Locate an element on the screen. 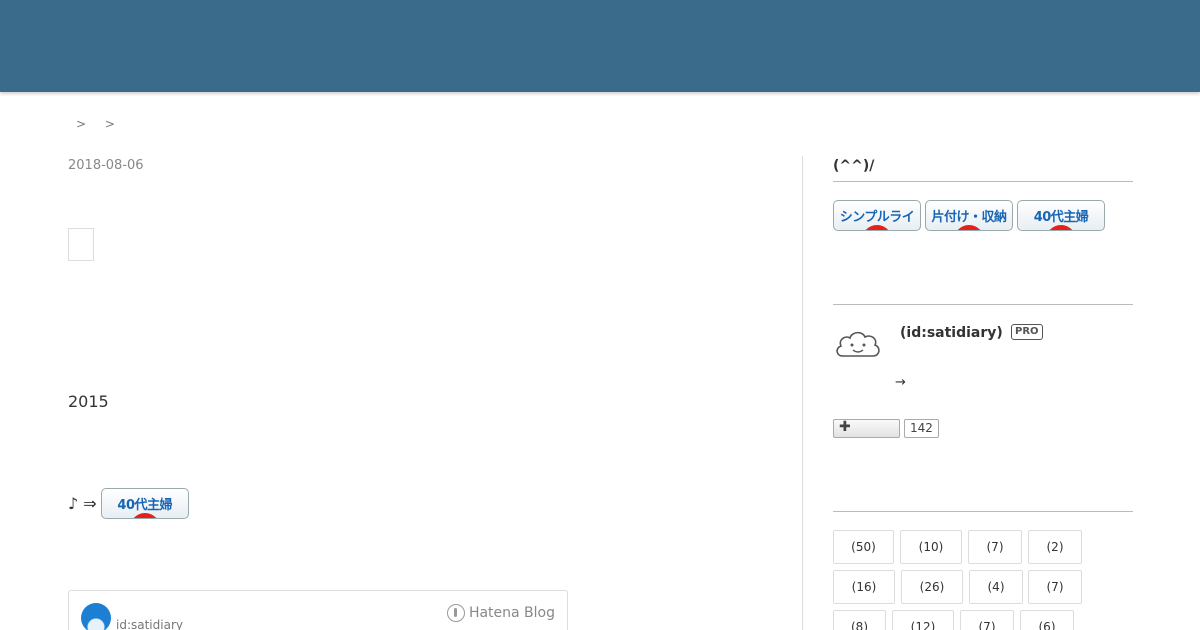 This screenshot has height=630, width=1200. ranking-banners: シンプルライフ 片付け・収納 40代主婦 is located at coordinates (969, 215).